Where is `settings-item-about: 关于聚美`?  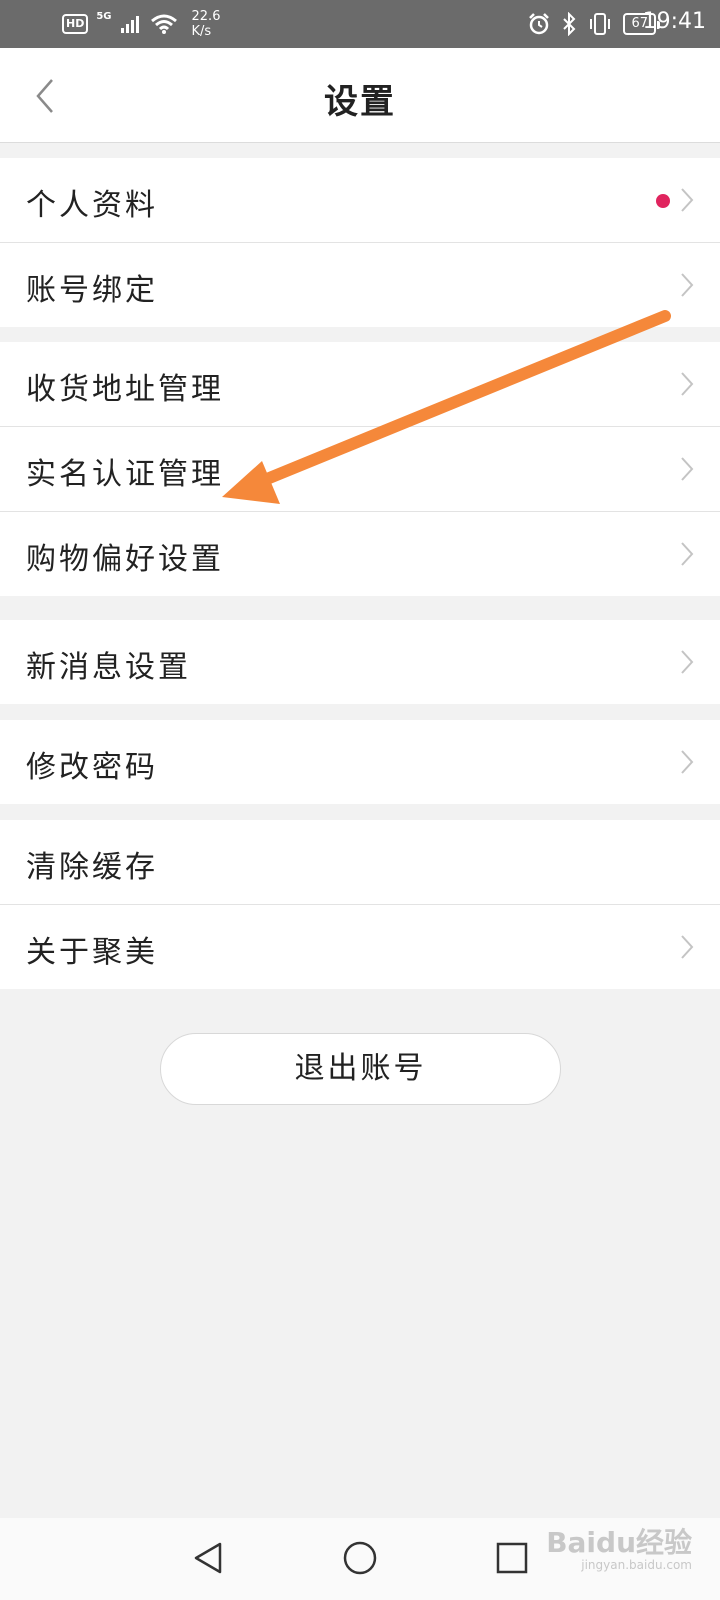 settings-item-about: 关于聚美 is located at coordinates (360, 947).